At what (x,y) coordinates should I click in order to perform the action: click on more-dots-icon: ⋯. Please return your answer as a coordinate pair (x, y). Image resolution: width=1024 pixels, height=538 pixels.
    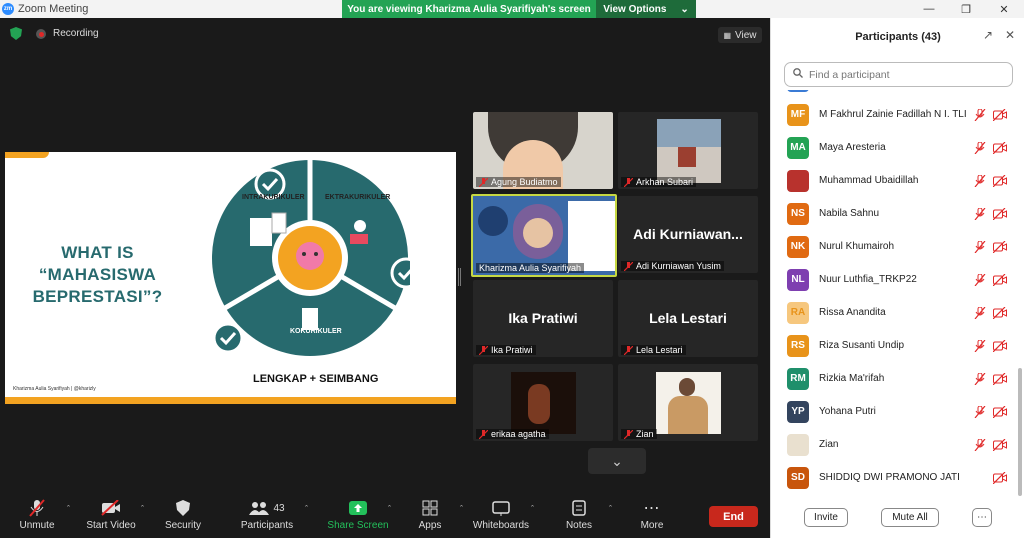
    Looking at the image, I should click on (652, 508).